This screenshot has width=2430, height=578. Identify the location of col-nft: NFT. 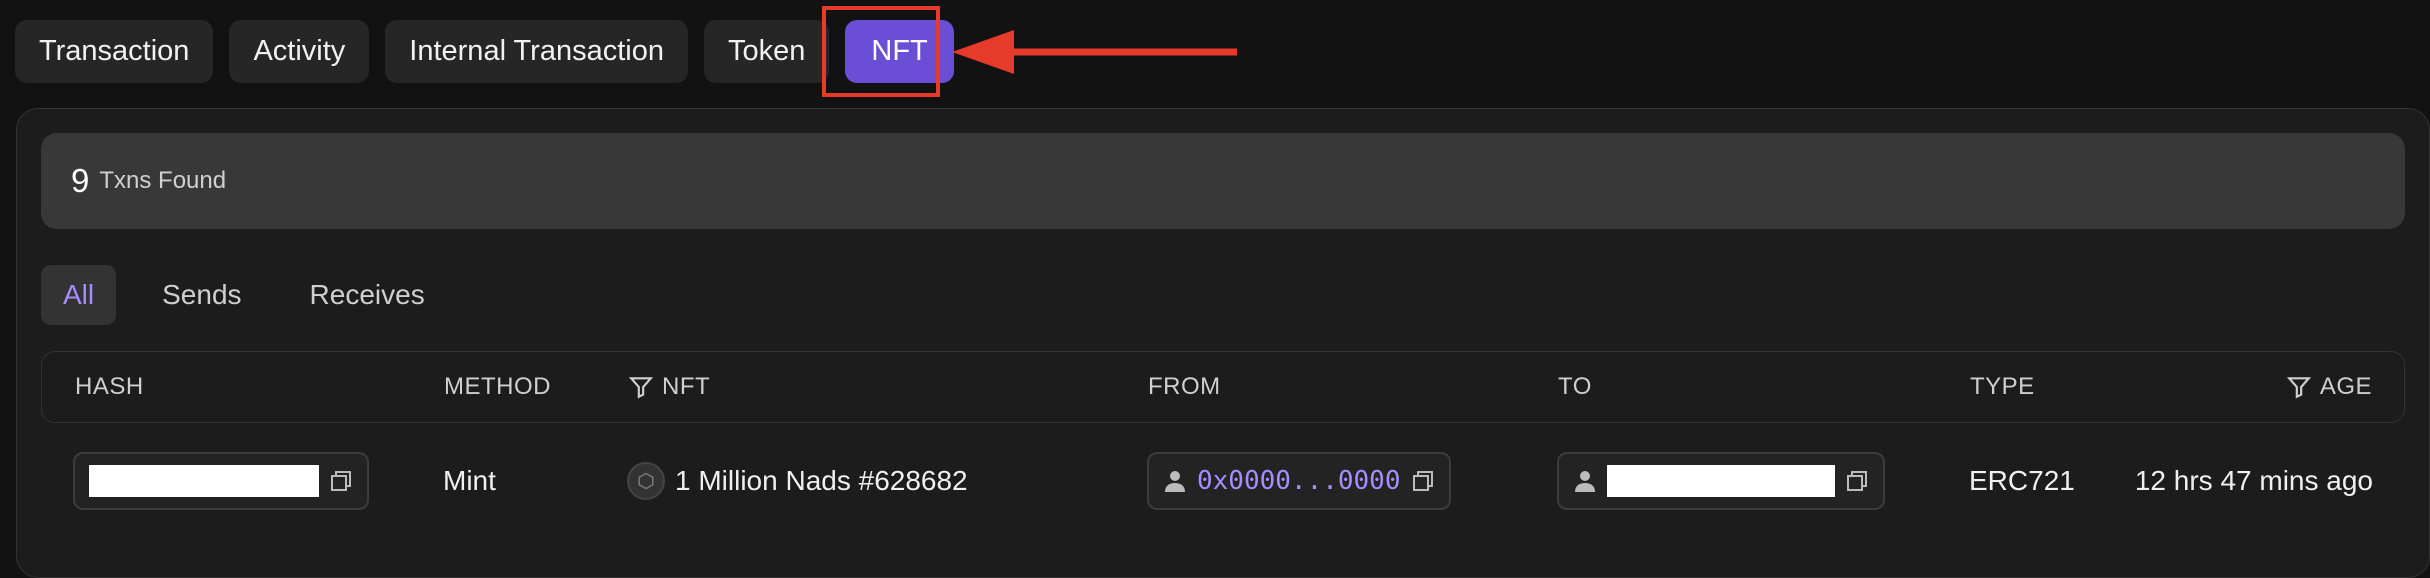
(669, 387).